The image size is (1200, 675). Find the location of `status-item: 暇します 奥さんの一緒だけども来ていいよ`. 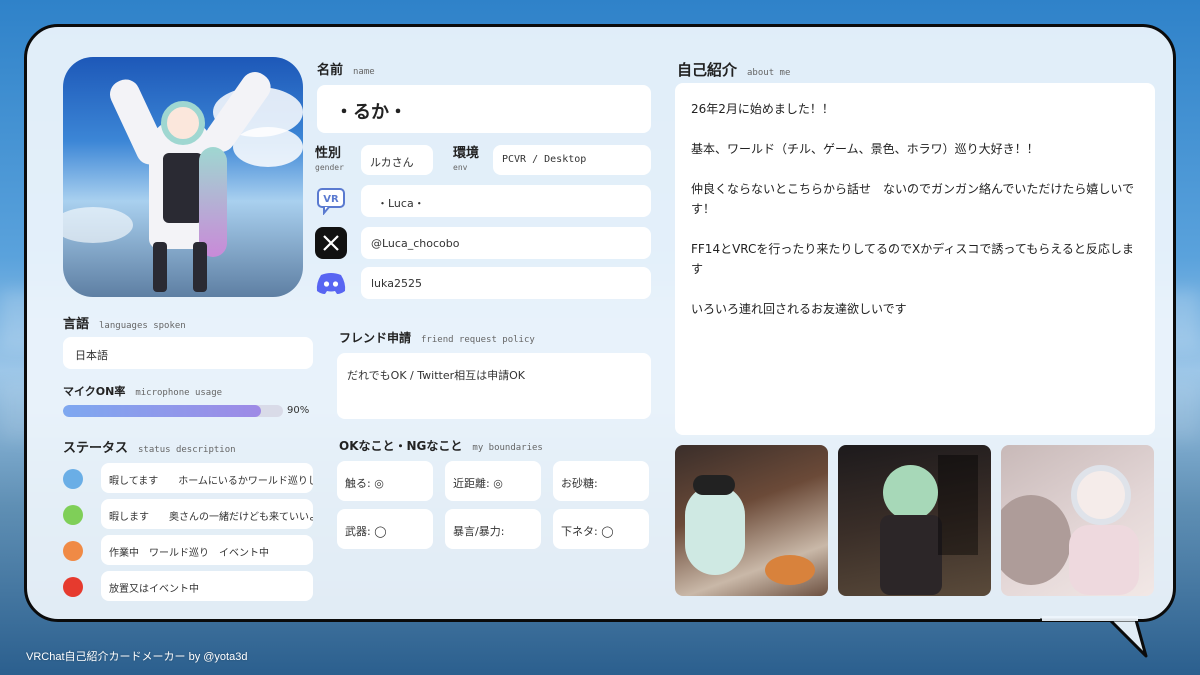

status-item: 暇します 奥さんの一緒だけども来ていいよ is located at coordinates (207, 514).